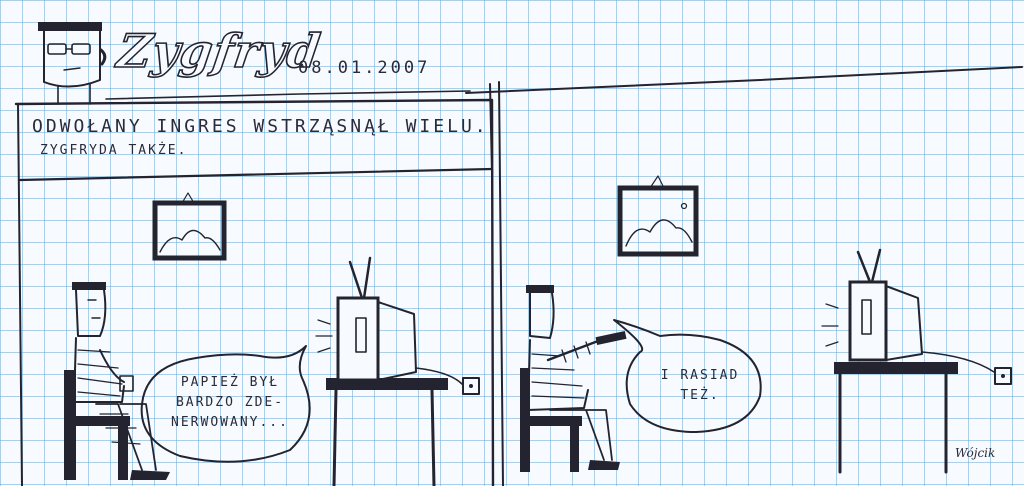 This screenshot has height=486, width=1024. What do you see at coordinates (364, 68) in the screenshot?
I see `comic-date: 08.01.2007` at bounding box center [364, 68].